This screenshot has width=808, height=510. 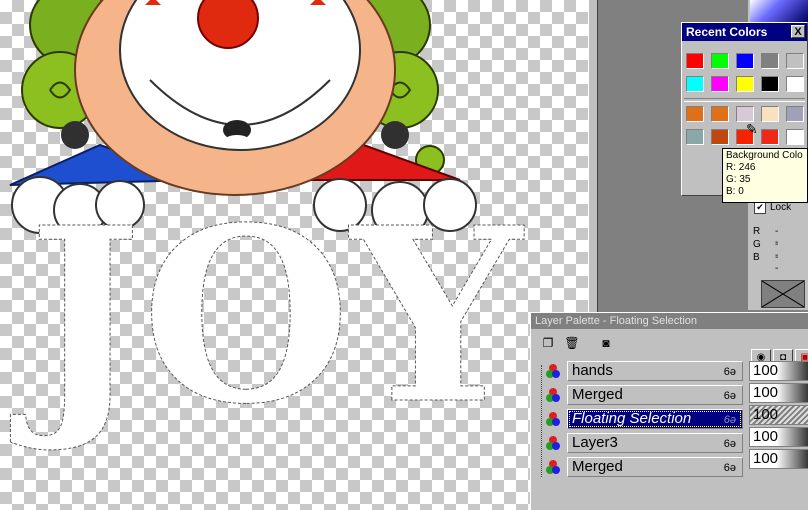 What do you see at coordinates (727, 32) in the screenshot?
I see `recent-colors-title: Recent Colors` at bounding box center [727, 32].